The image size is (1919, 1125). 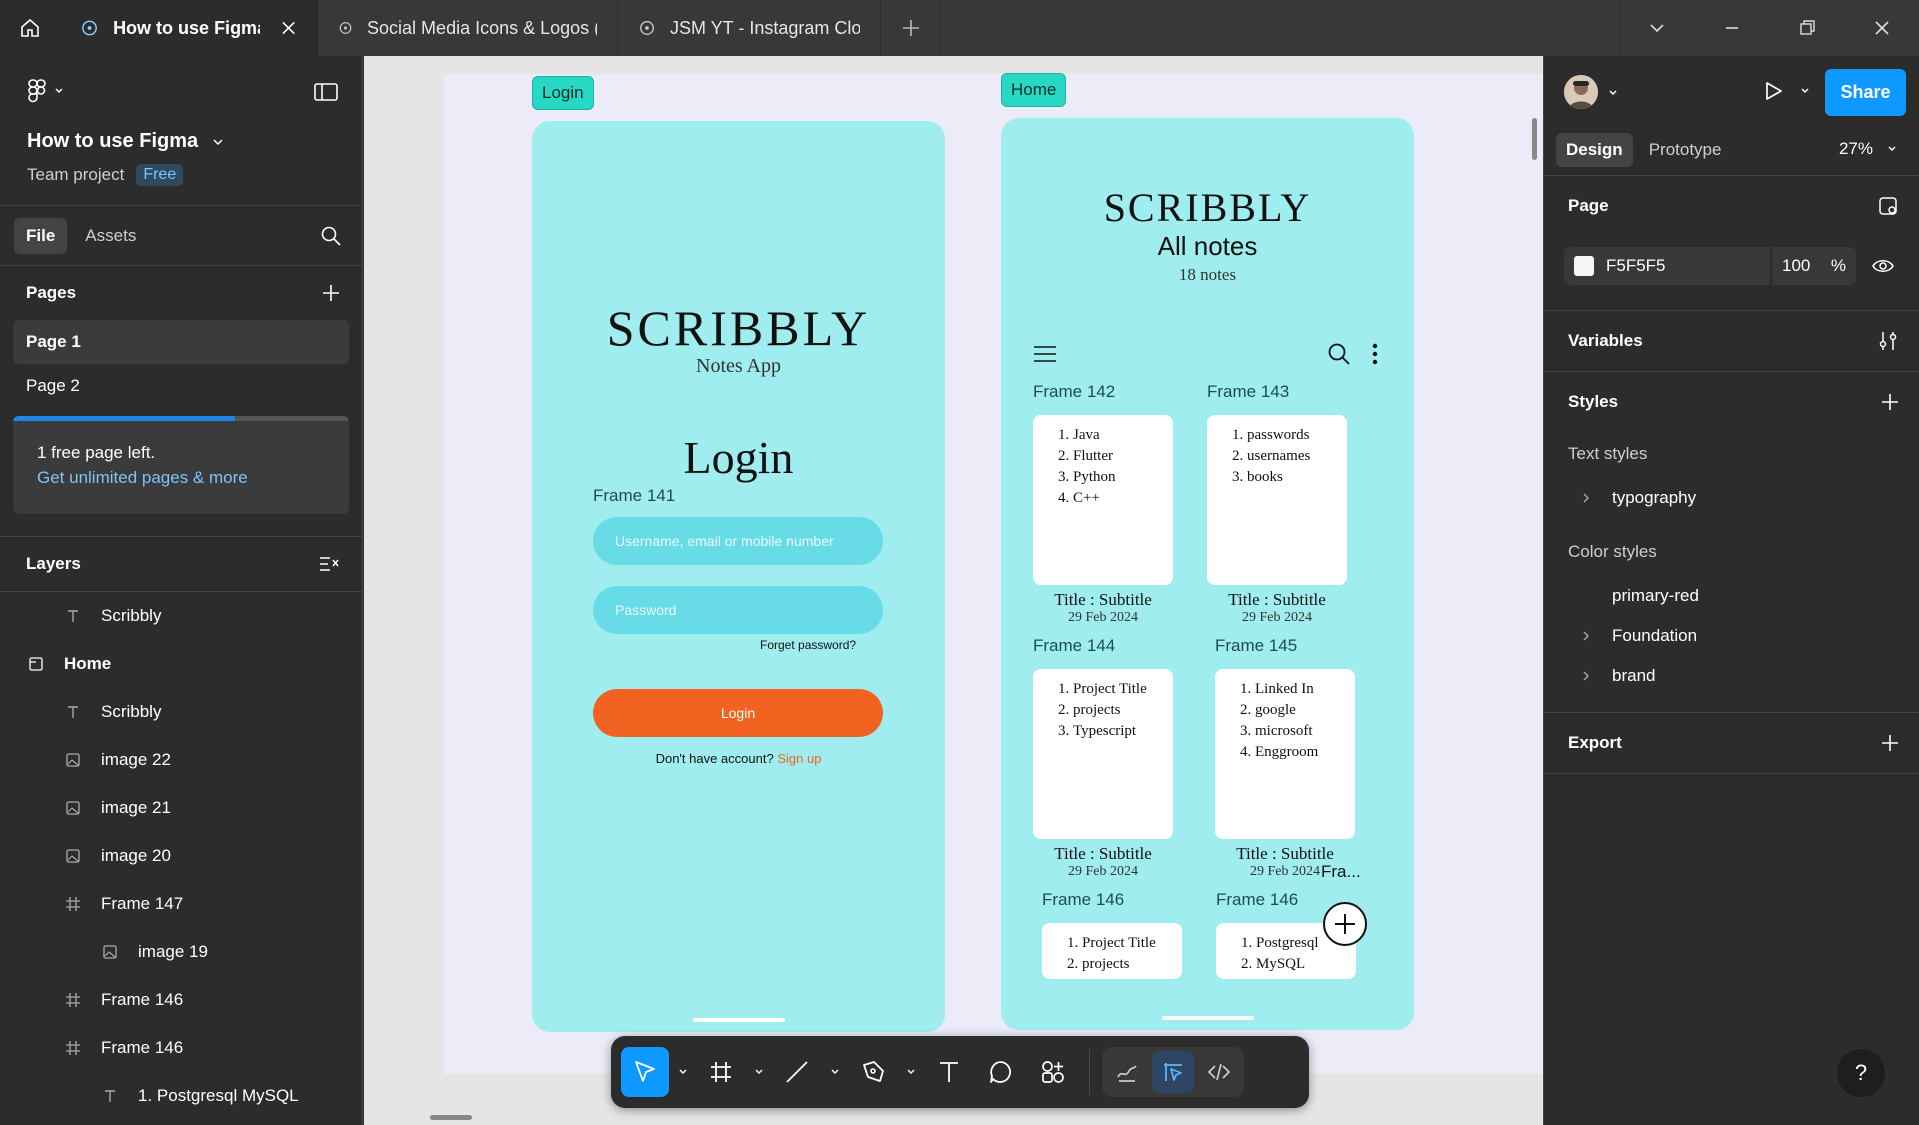 What do you see at coordinates (1584, 266) in the screenshot?
I see `color-swatch` at bounding box center [1584, 266].